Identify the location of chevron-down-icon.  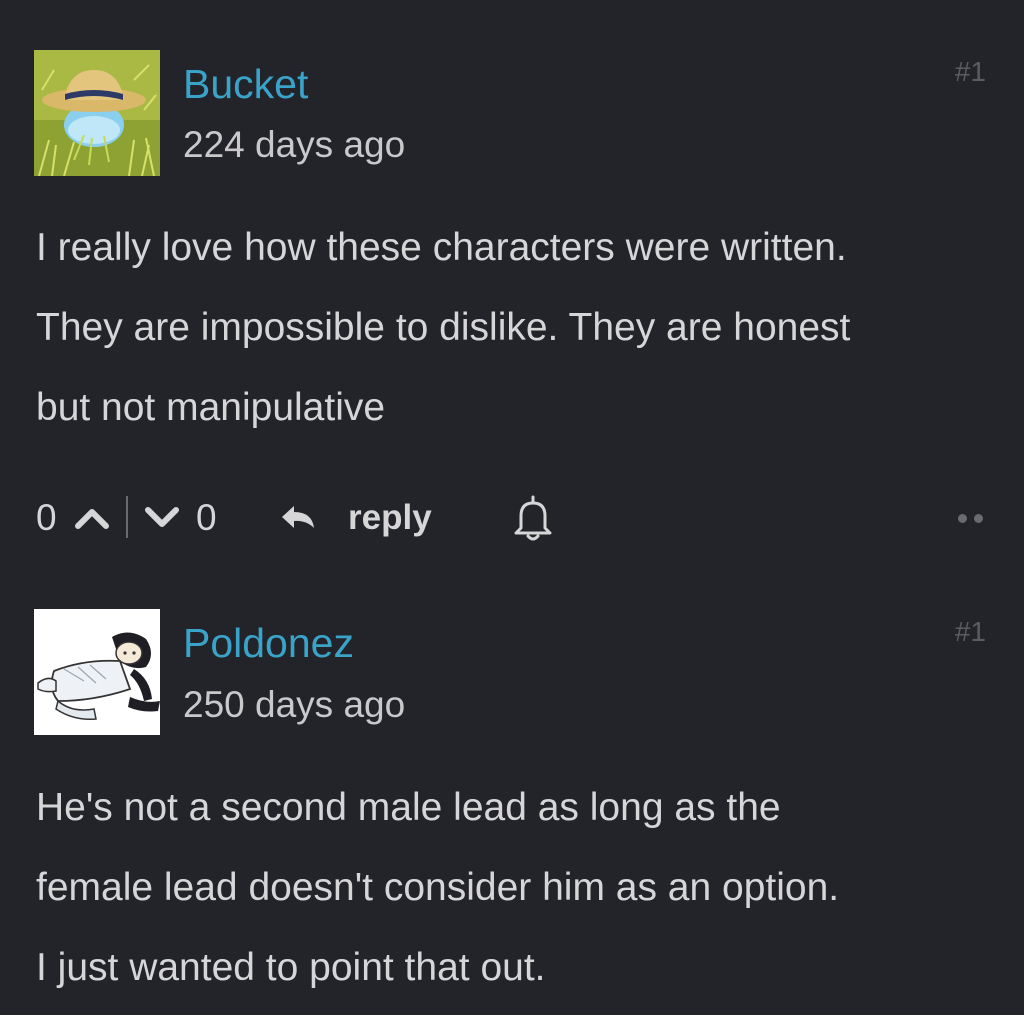
(162, 517).